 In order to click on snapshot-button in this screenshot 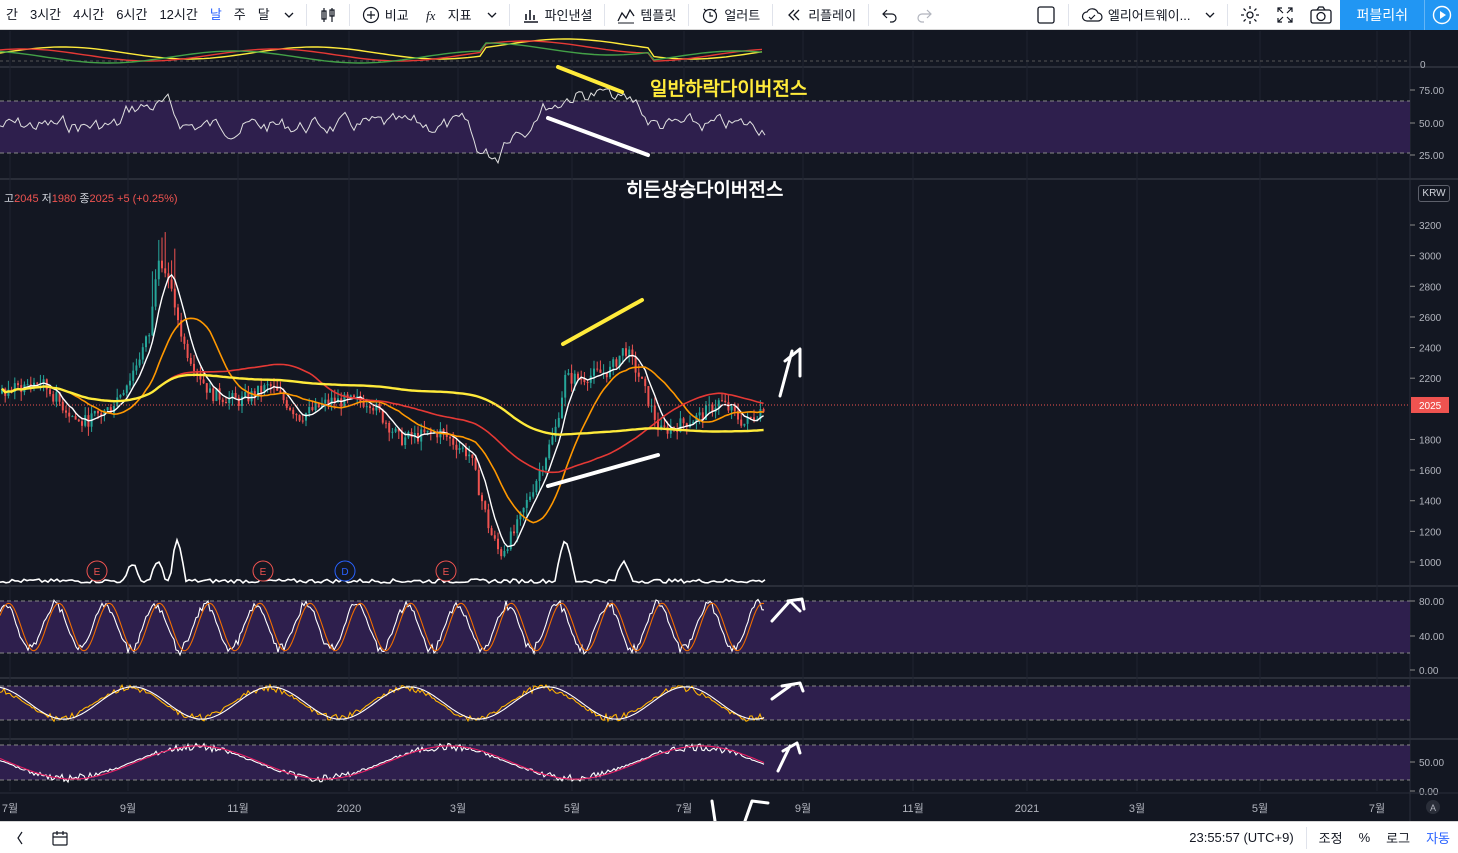, I will do `click(1321, 15)`.